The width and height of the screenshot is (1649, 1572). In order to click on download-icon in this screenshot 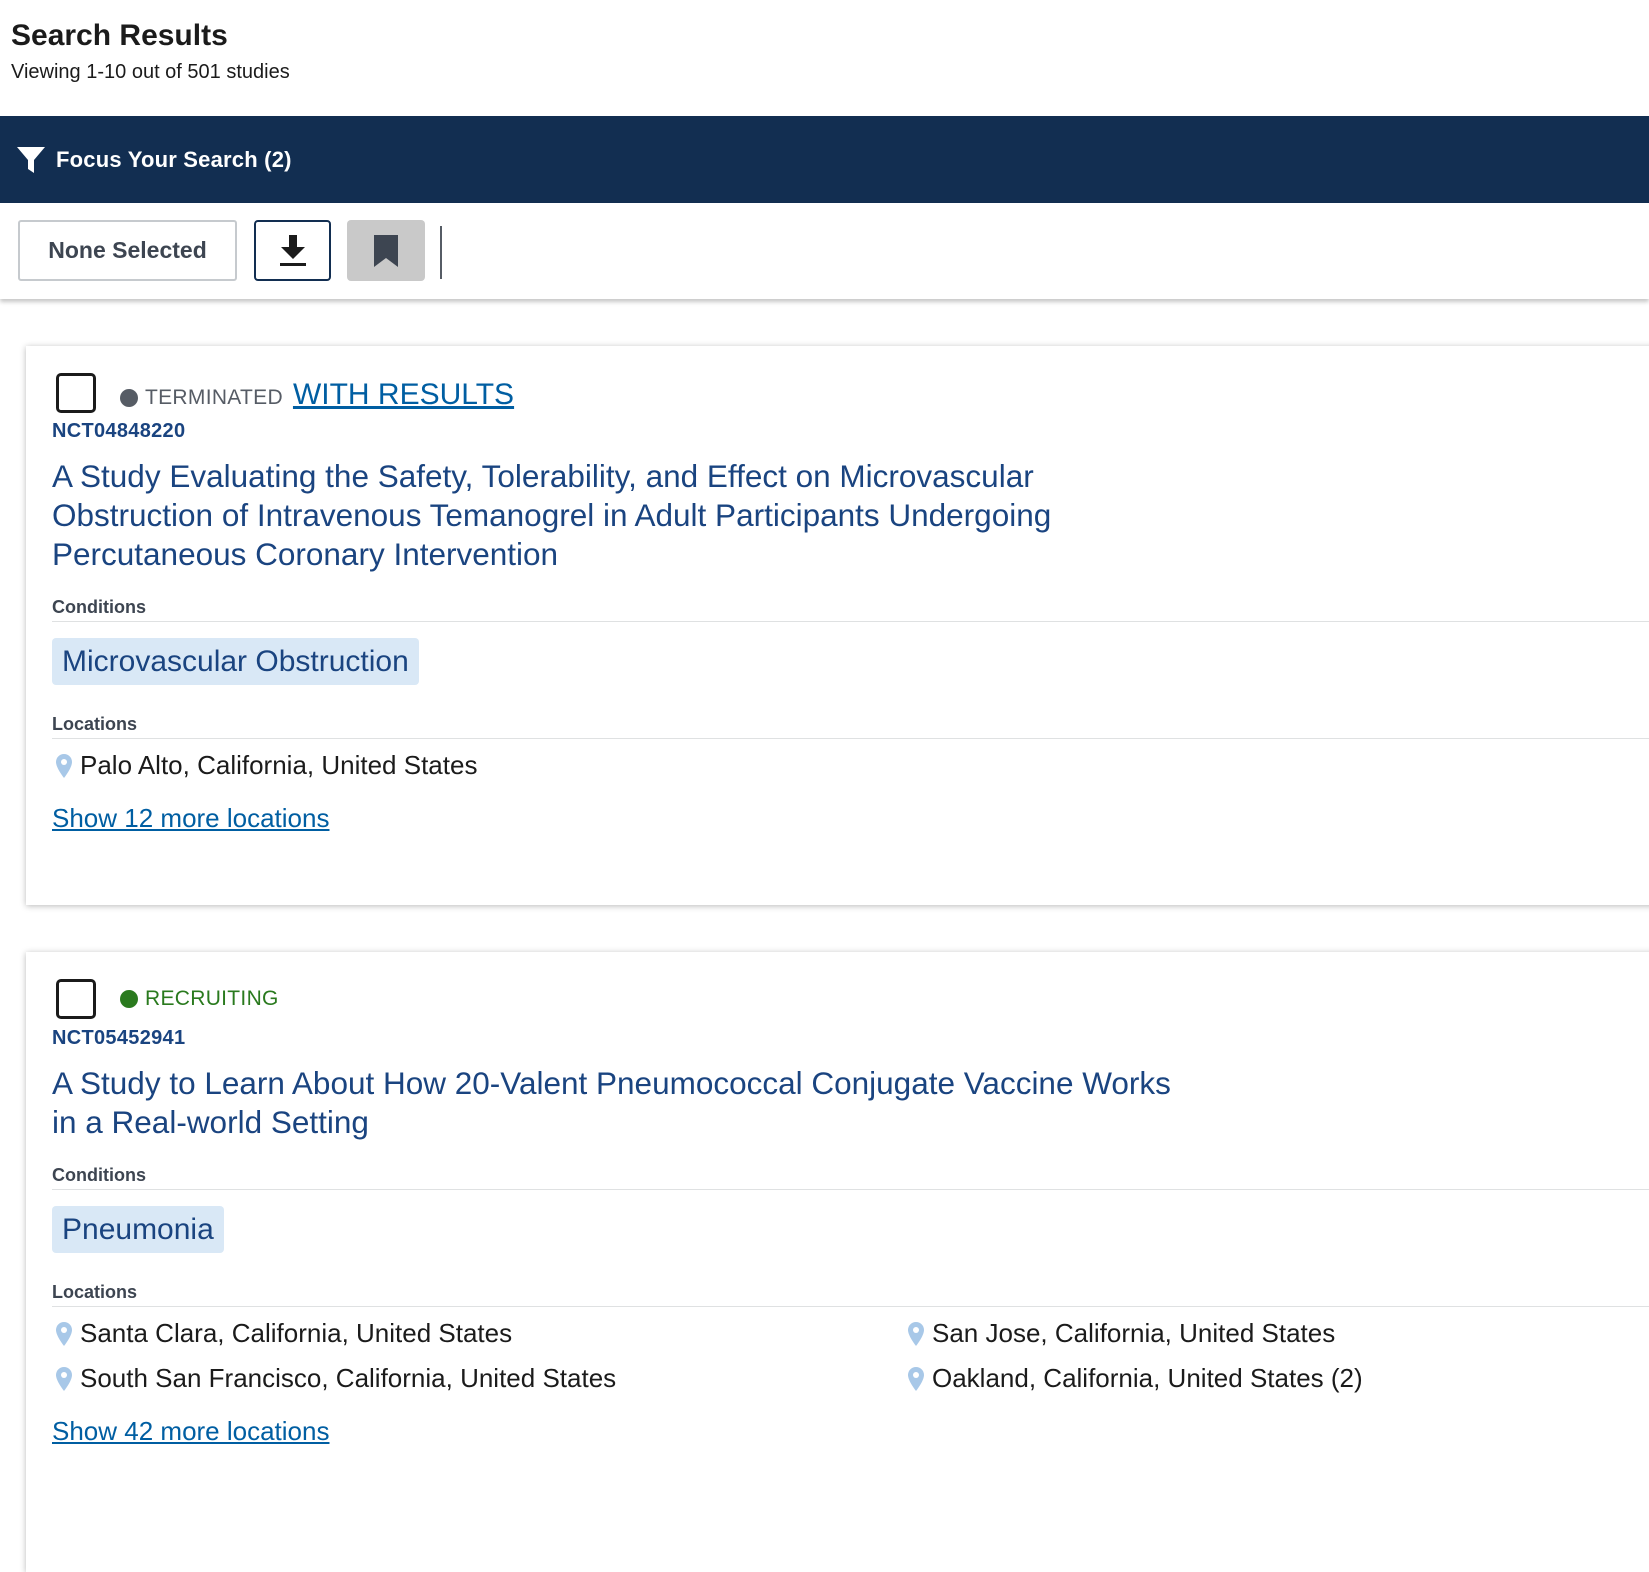, I will do `click(292, 250)`.